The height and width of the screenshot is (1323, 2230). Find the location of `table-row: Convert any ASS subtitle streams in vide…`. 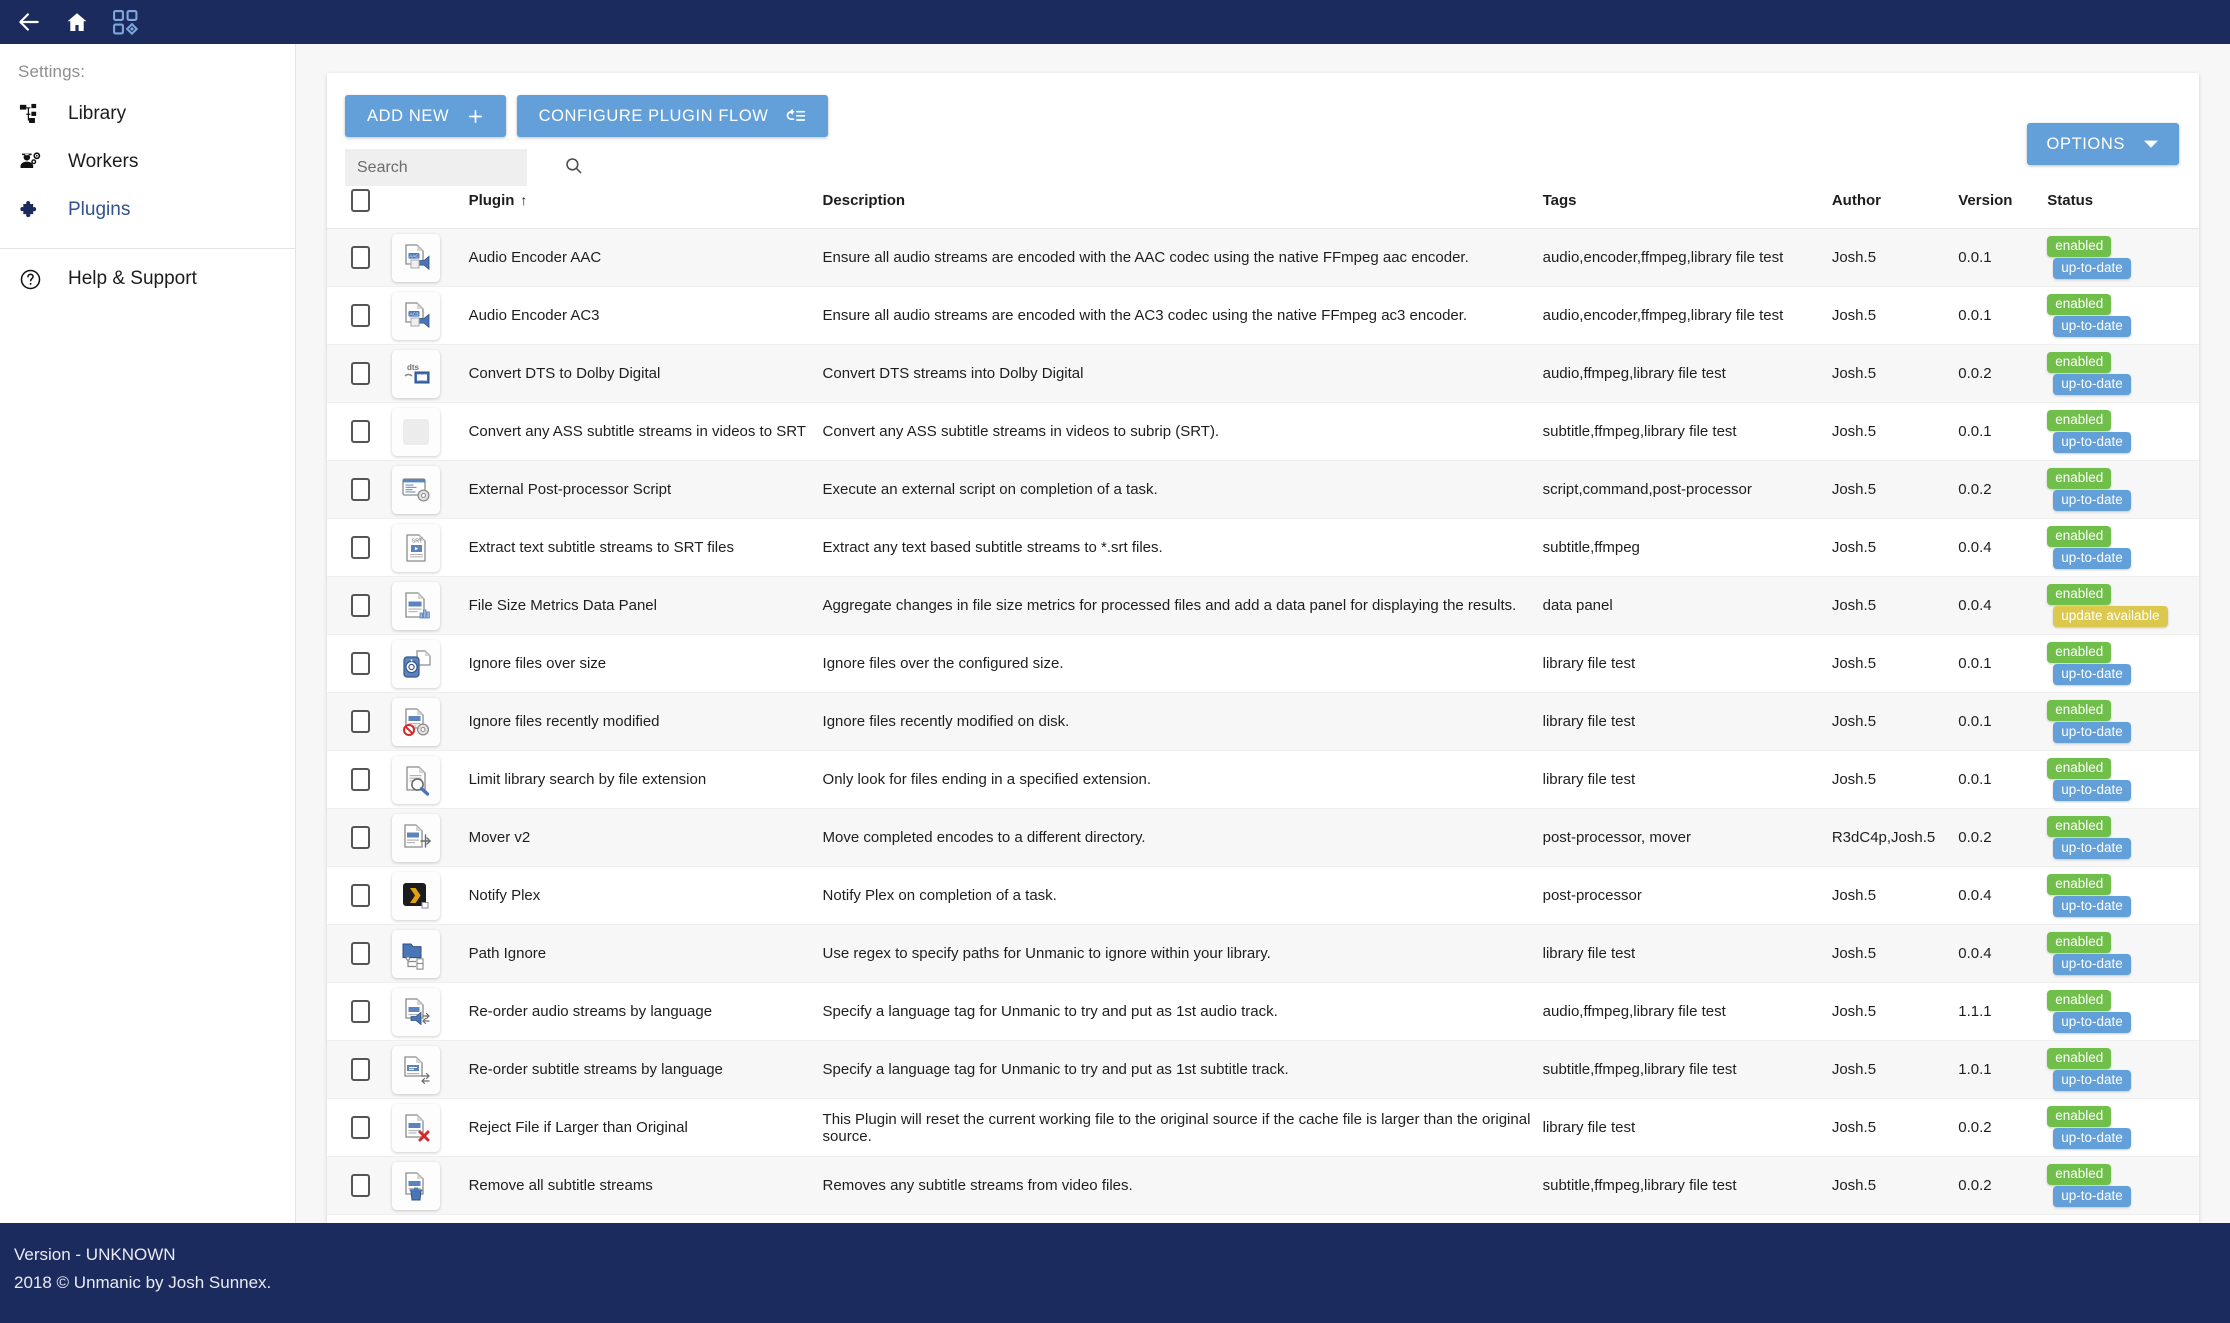

table-row: Convert any ASS subtitle streams in vide… is located at coordinates (1263, 431).